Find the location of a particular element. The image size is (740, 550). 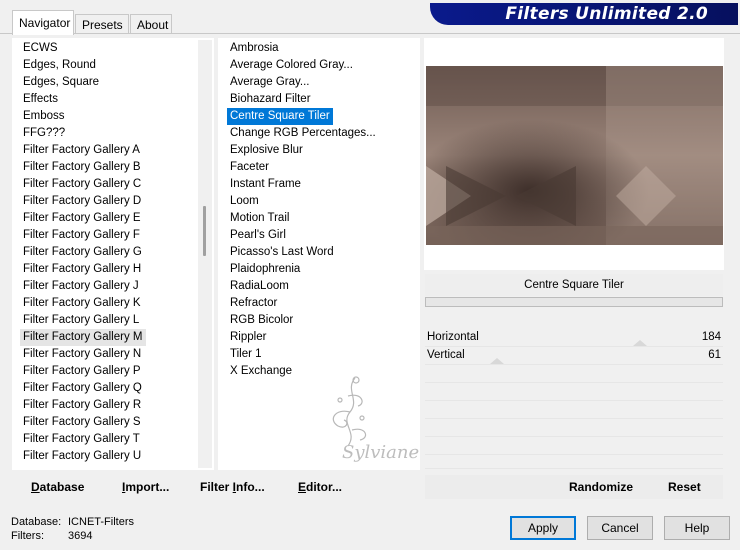

filters-count-label: Filters: is located at coordinates (27, 536).